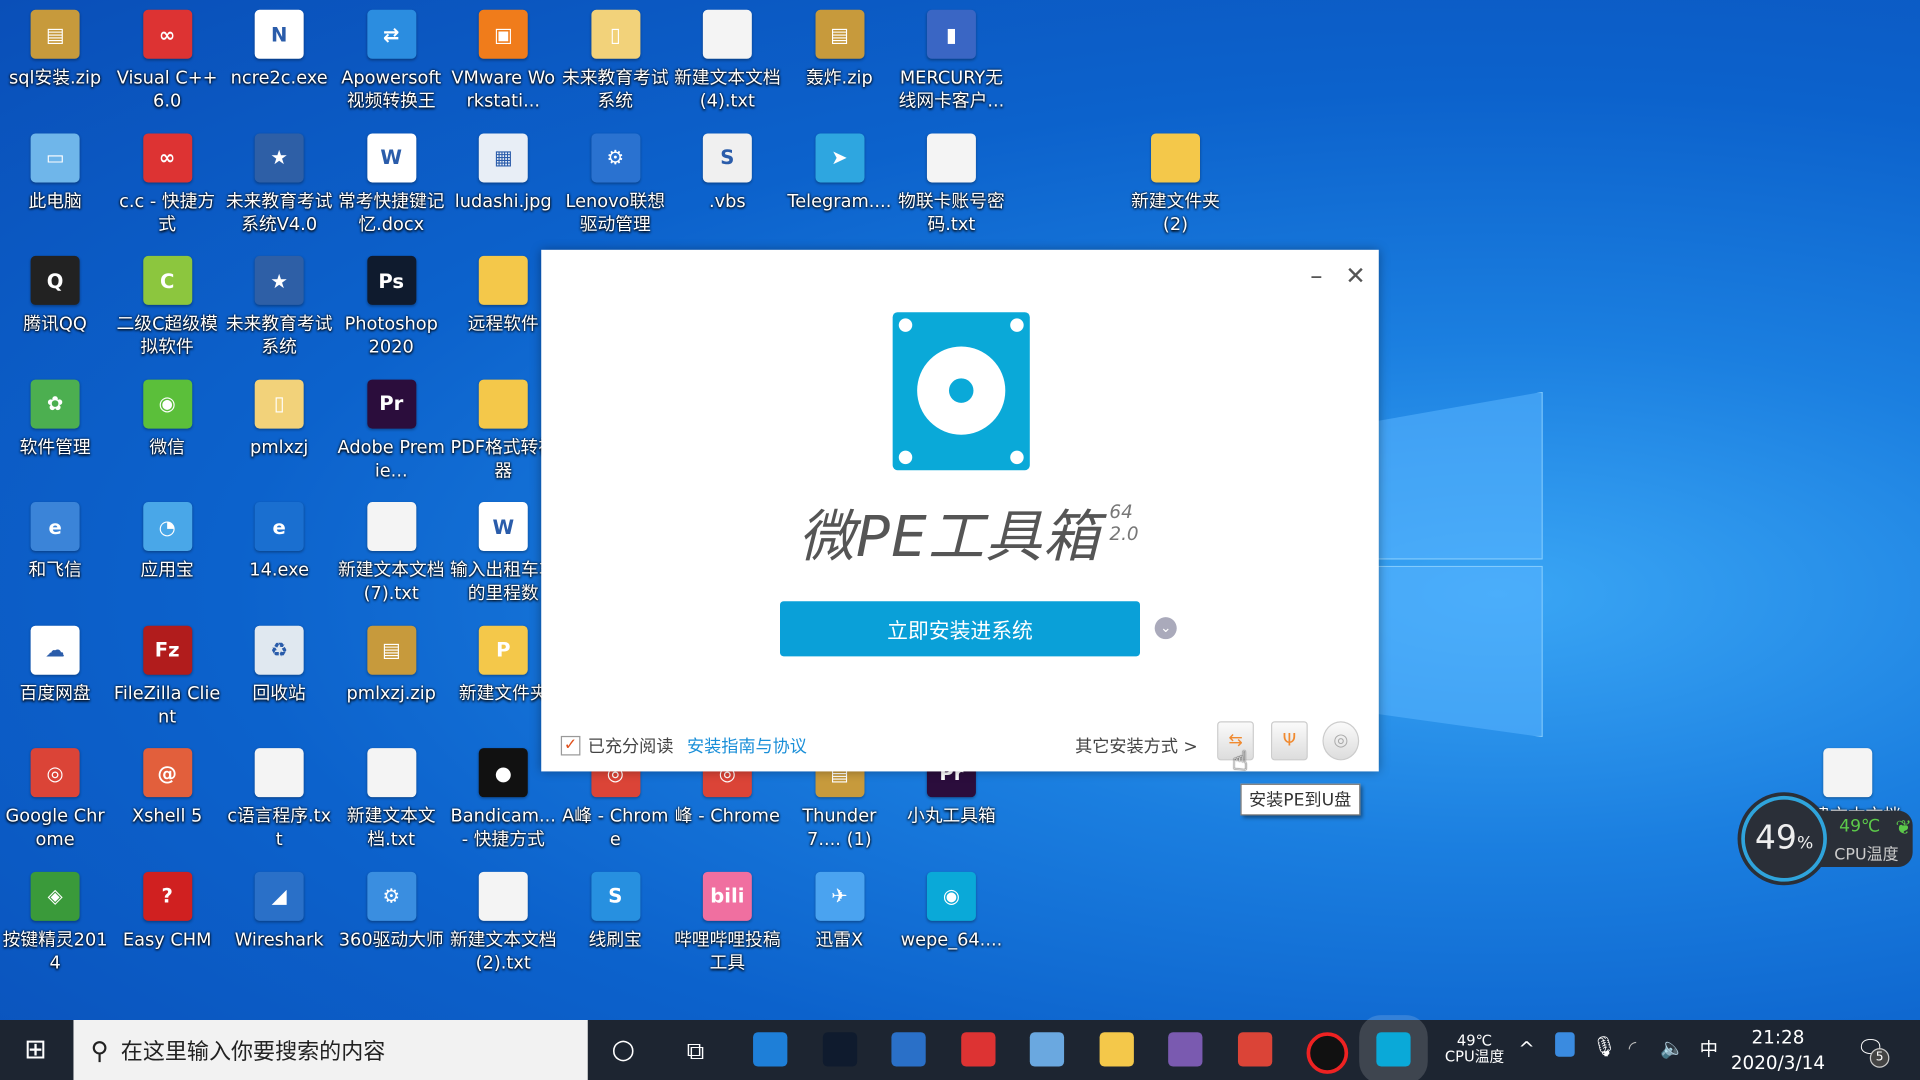  I want to click on taskbar-control-panel-icon, so click(1047, 1049).